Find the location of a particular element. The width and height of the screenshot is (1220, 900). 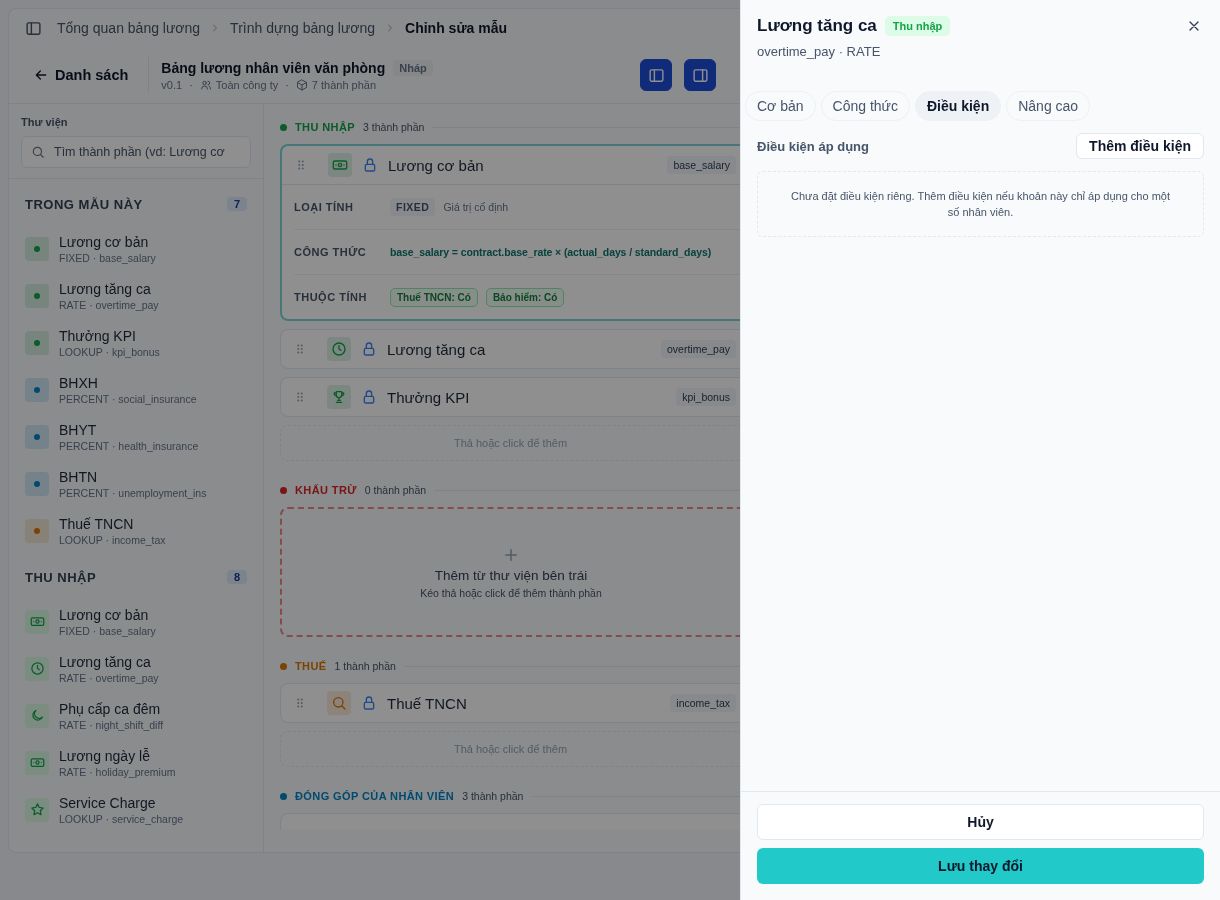

component-card: Lương cơ bản base_salary LOẠI TÍNH FIXED Giá trị cố định CÔNG THỨC base_salary = contract.base_rate × (actual_days / standard_days) THUỘC TÍNH Thuế TNCN: Có Bảo hiểm: Có is located at coordinates (510, 232).